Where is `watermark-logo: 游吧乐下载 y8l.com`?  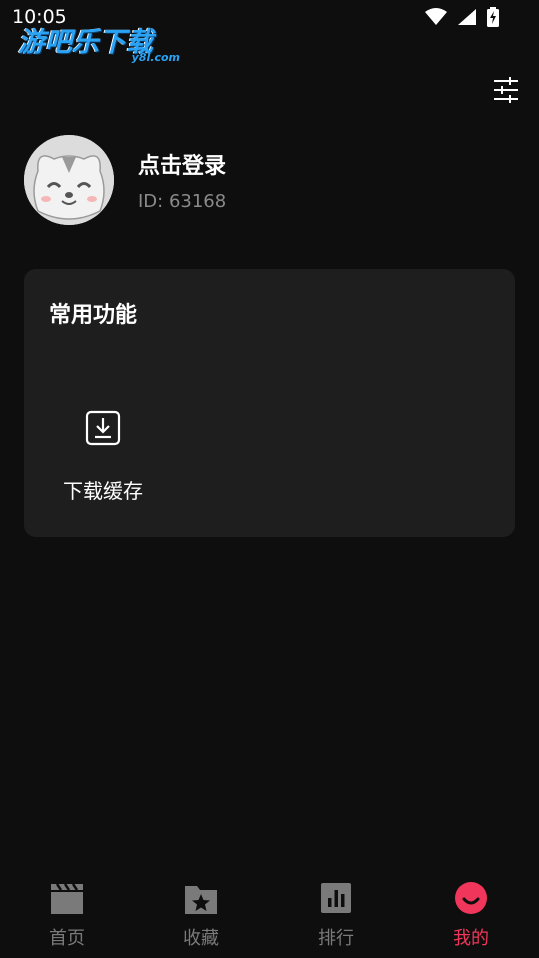 watermark-logo: 游吧乐下载 y8l.com is located at coordinates (103, 44).